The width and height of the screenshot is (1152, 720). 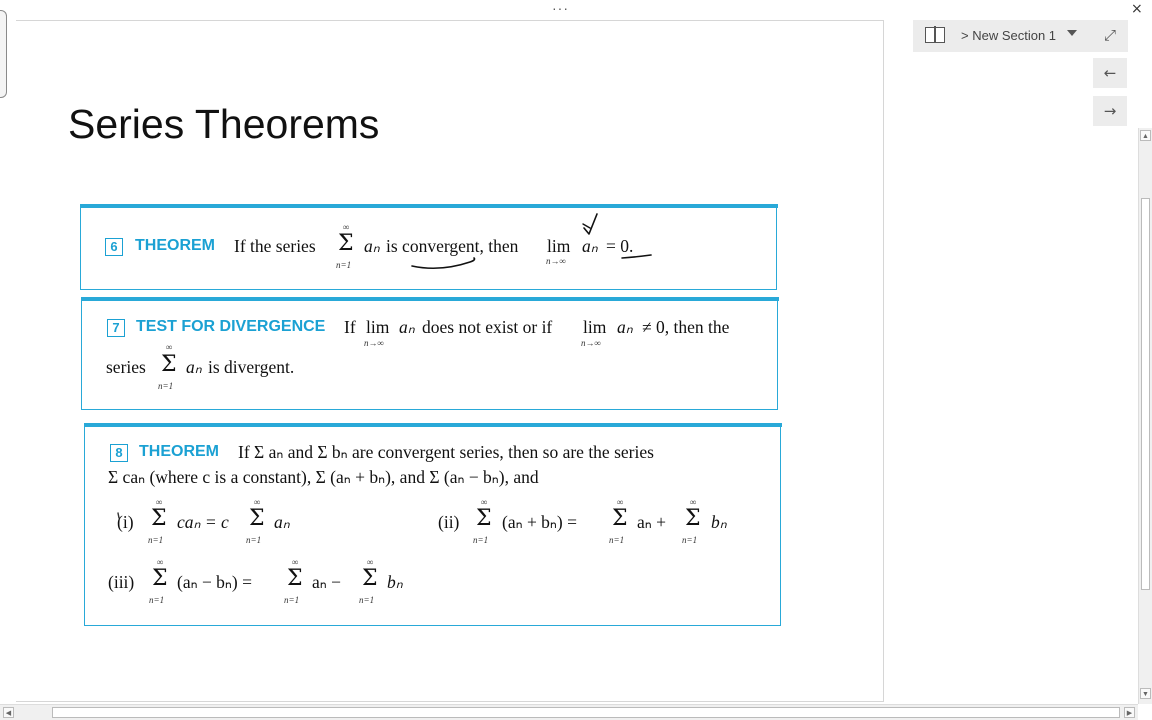 I want to click on chevron-down-icon, so click(x=1072, y=33).